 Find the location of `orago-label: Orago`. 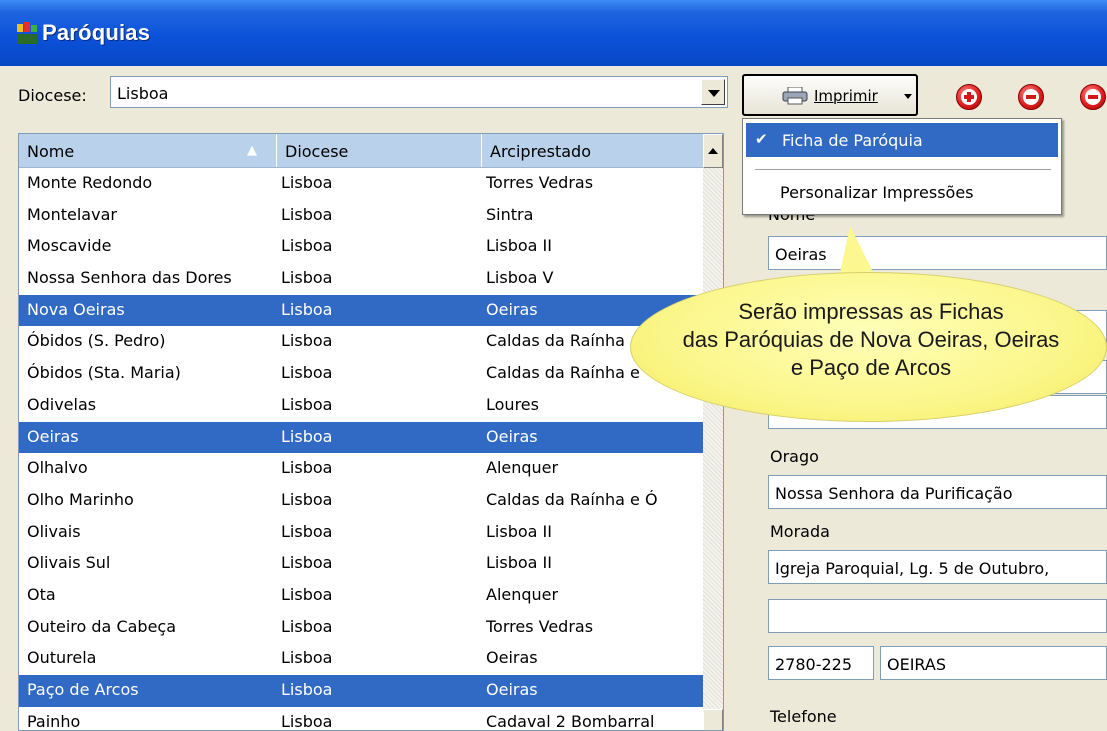

orago-label: Orago is located at coordinates (794, 456).